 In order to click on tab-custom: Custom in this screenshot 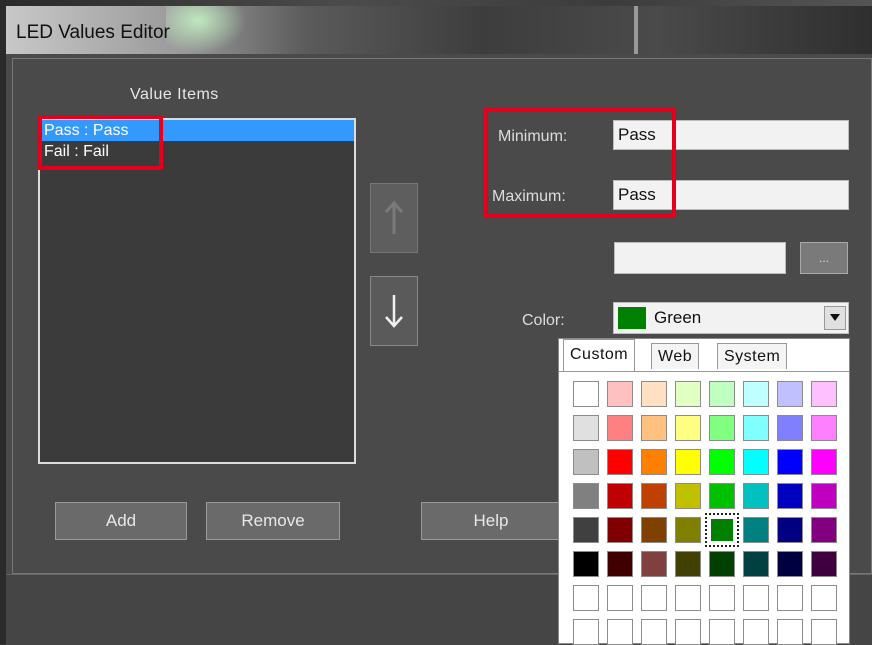, I will do `click(599, 355)`.